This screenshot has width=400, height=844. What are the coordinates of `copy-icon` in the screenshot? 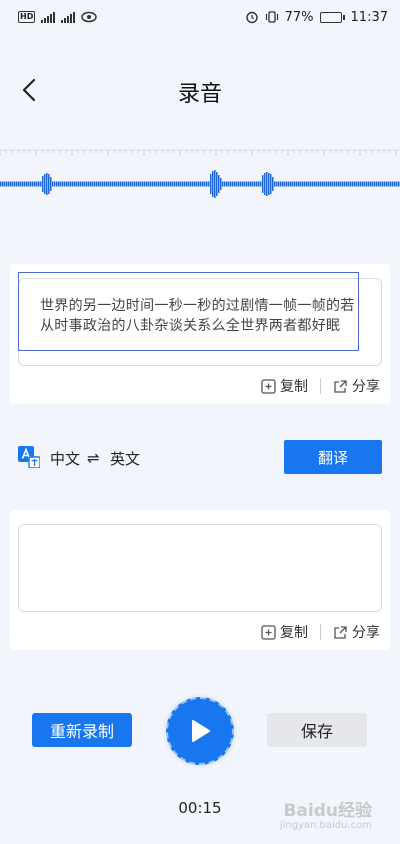 It's located at (268, 386).